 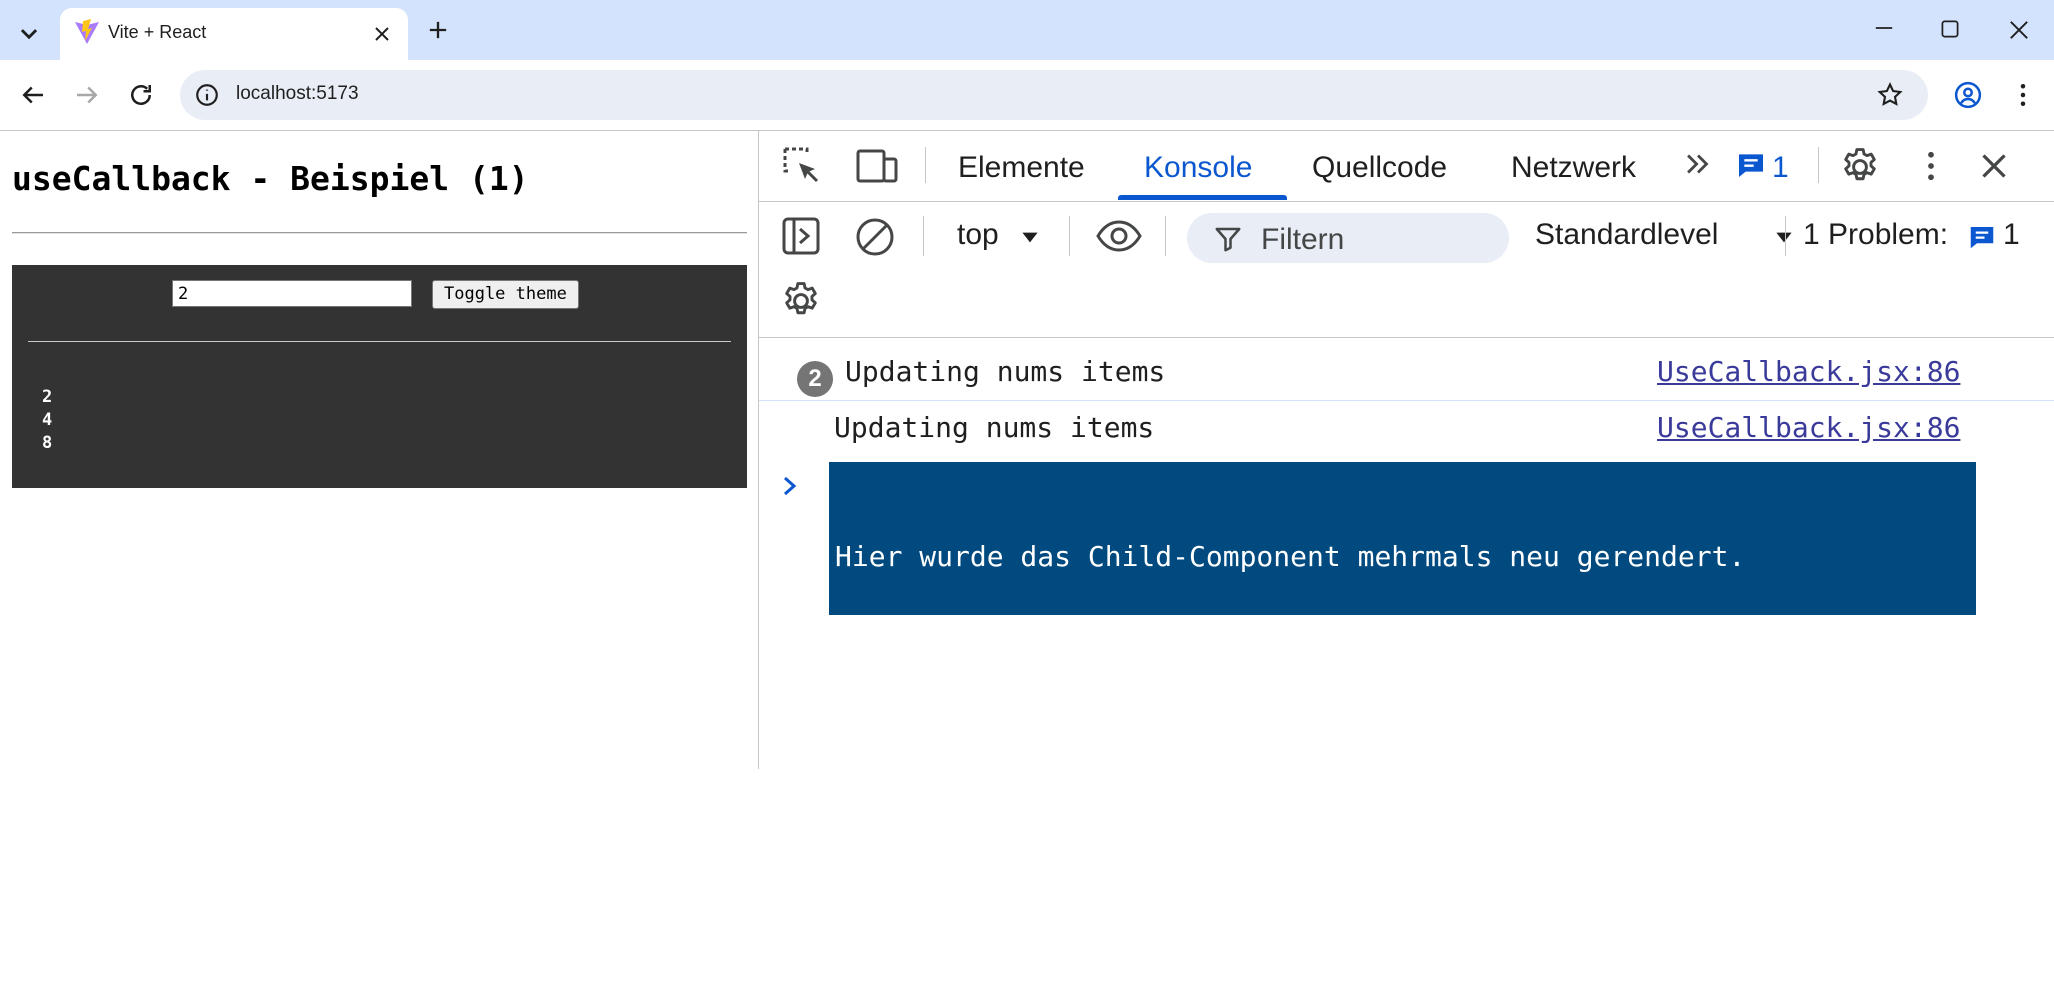 I want to click on inspect-element-icon, so click(x=802, y=166).